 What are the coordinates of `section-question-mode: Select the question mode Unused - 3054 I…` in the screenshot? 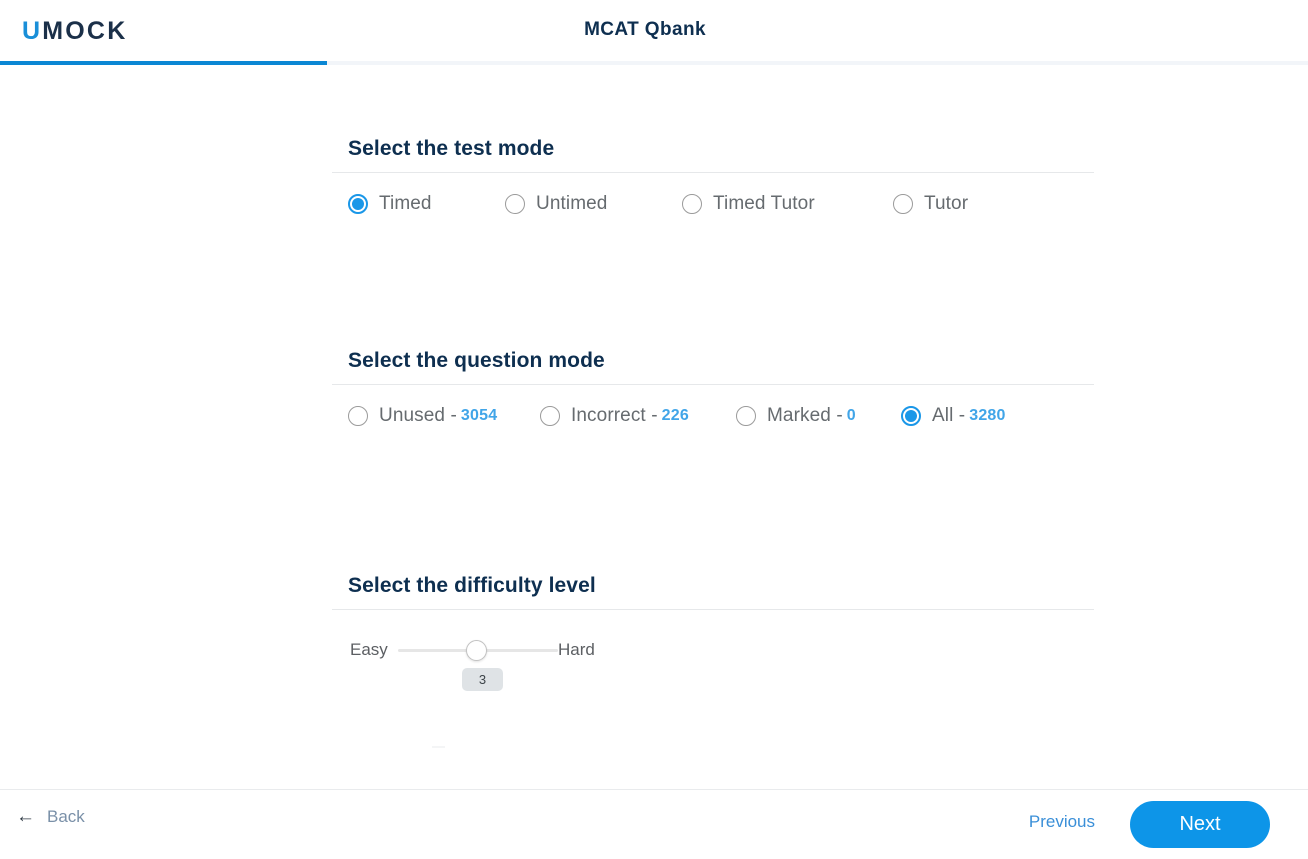 It's located at (713, 387).